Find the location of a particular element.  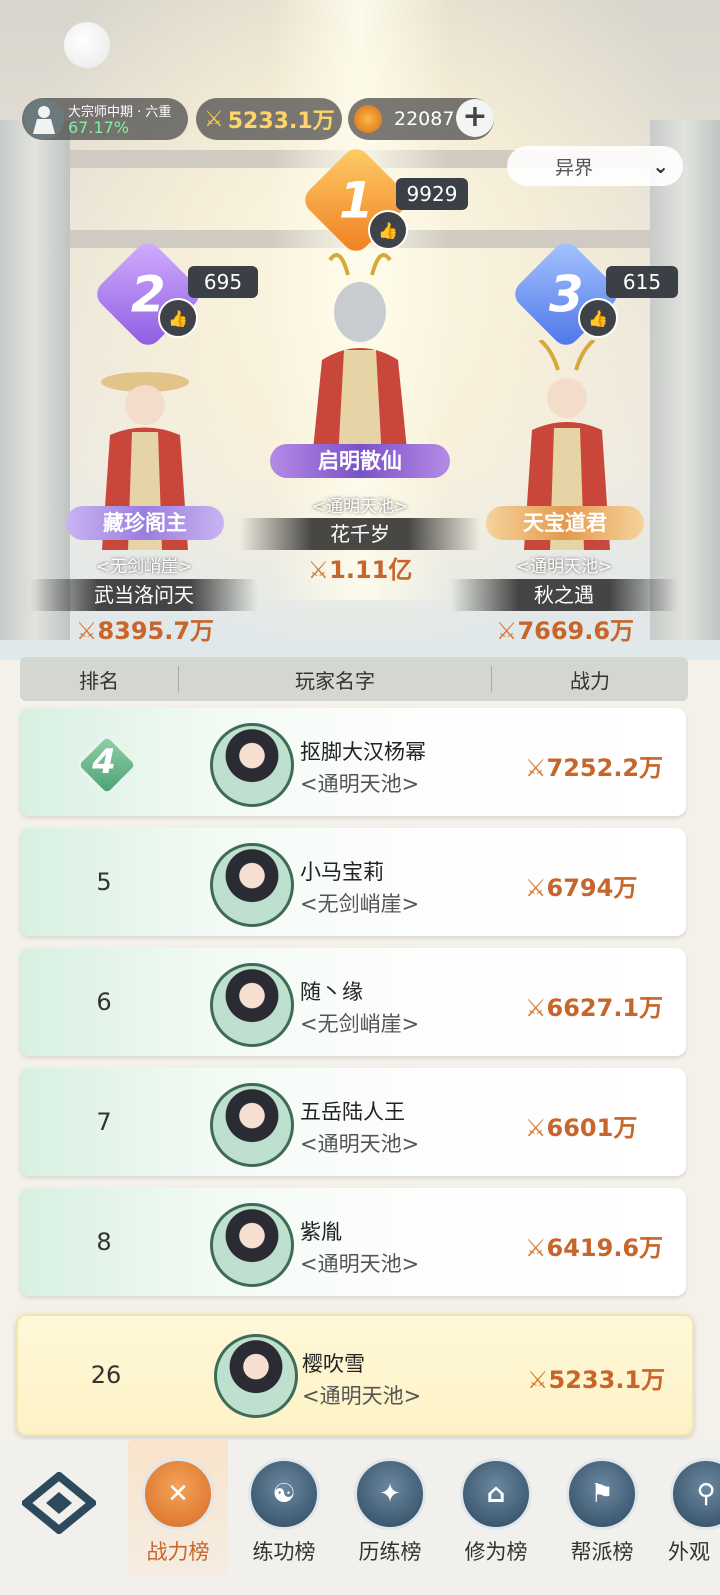

header-rank: 排名 is located at coordinates (99, 680).